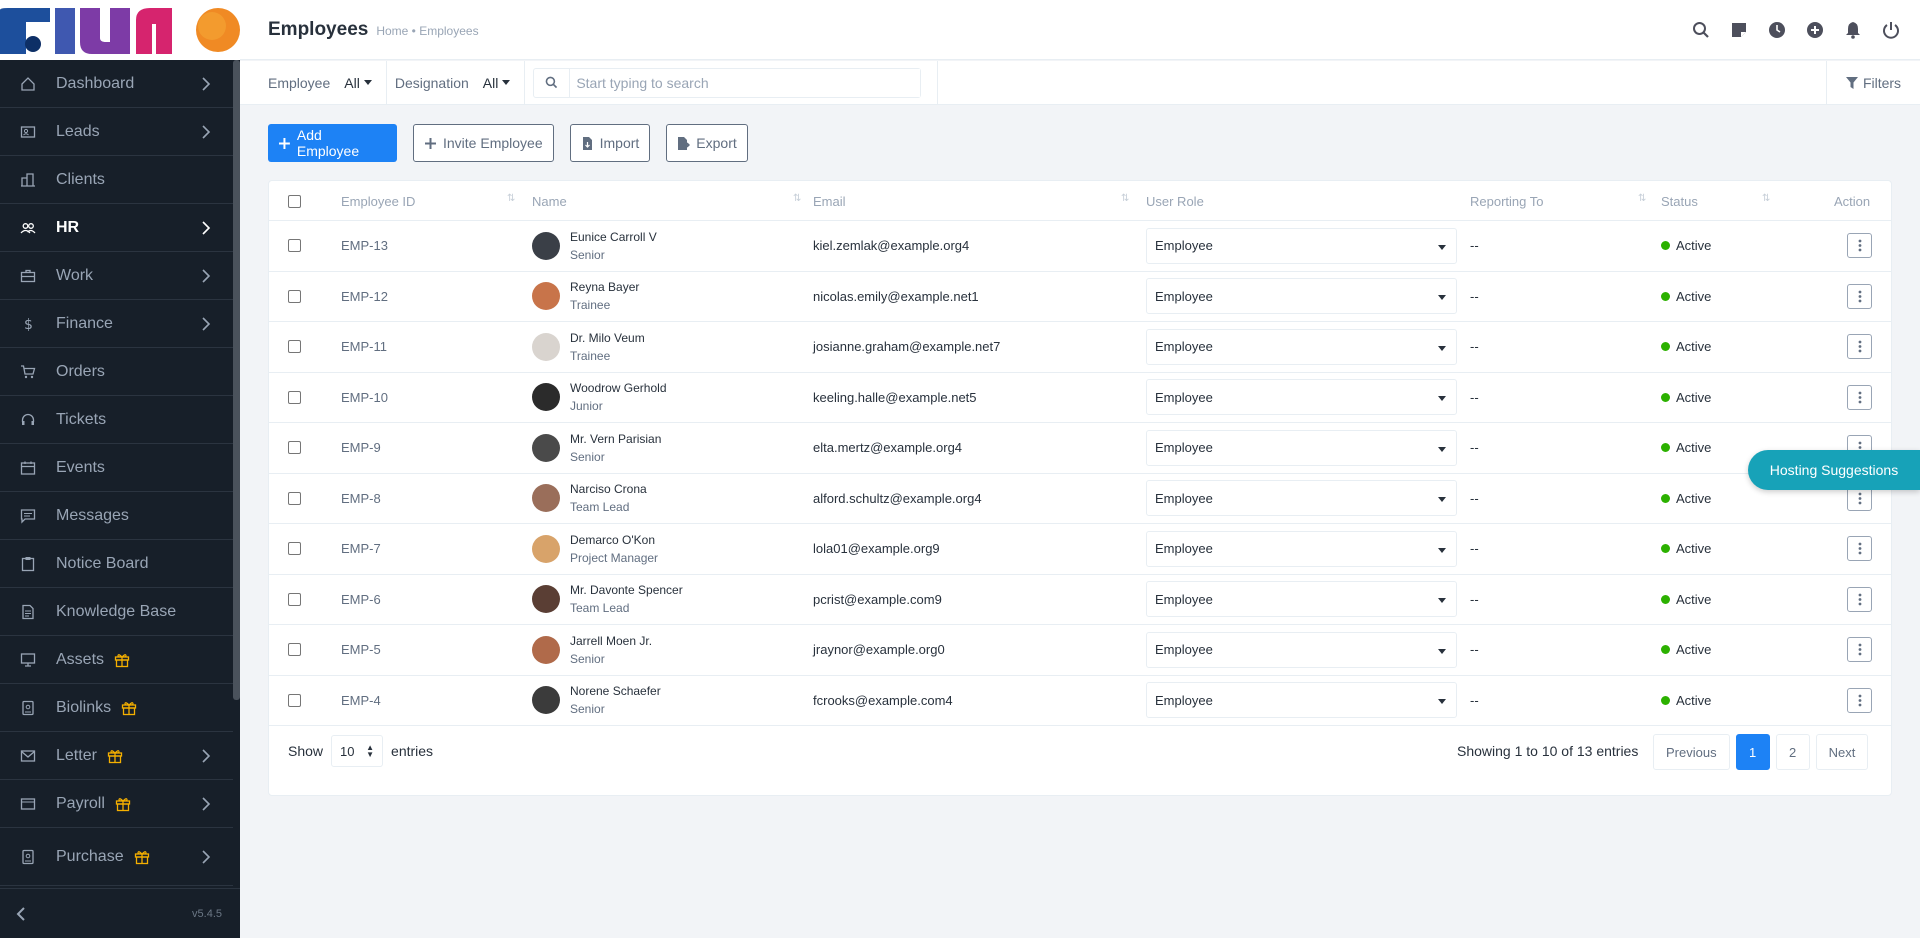  I want to click on sidebar-item-letter: Letter, so click(116, 756).